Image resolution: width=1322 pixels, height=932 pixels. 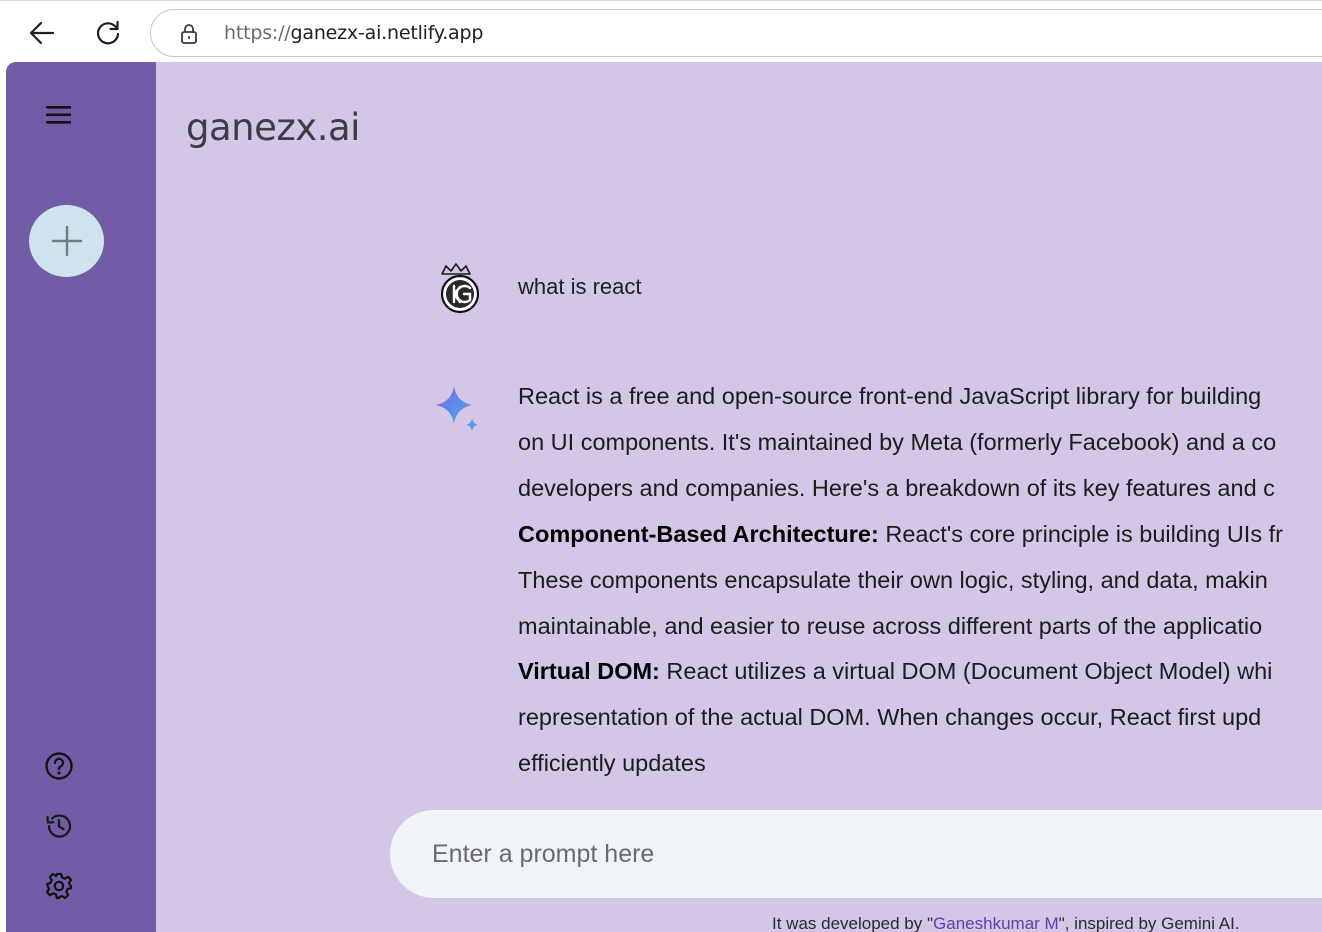 What do you see at coordinates (189, 34) in the screenshot?
I see `lock-icon` at bounding box center [189, 34].